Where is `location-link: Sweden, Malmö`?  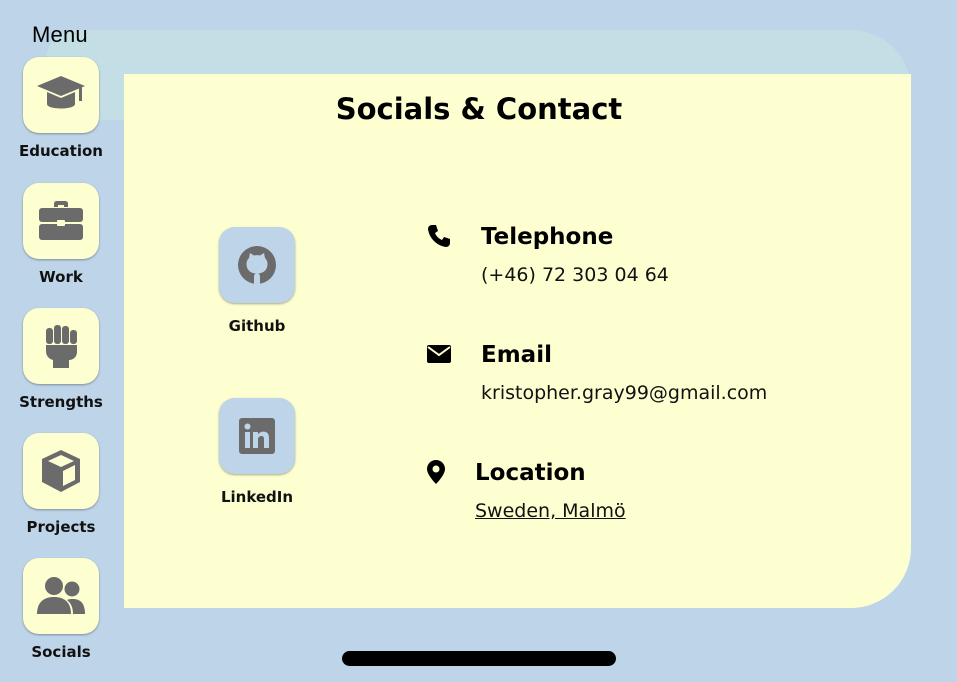 location-link: Sweden, Malmö is located at coordinates (550, 511).